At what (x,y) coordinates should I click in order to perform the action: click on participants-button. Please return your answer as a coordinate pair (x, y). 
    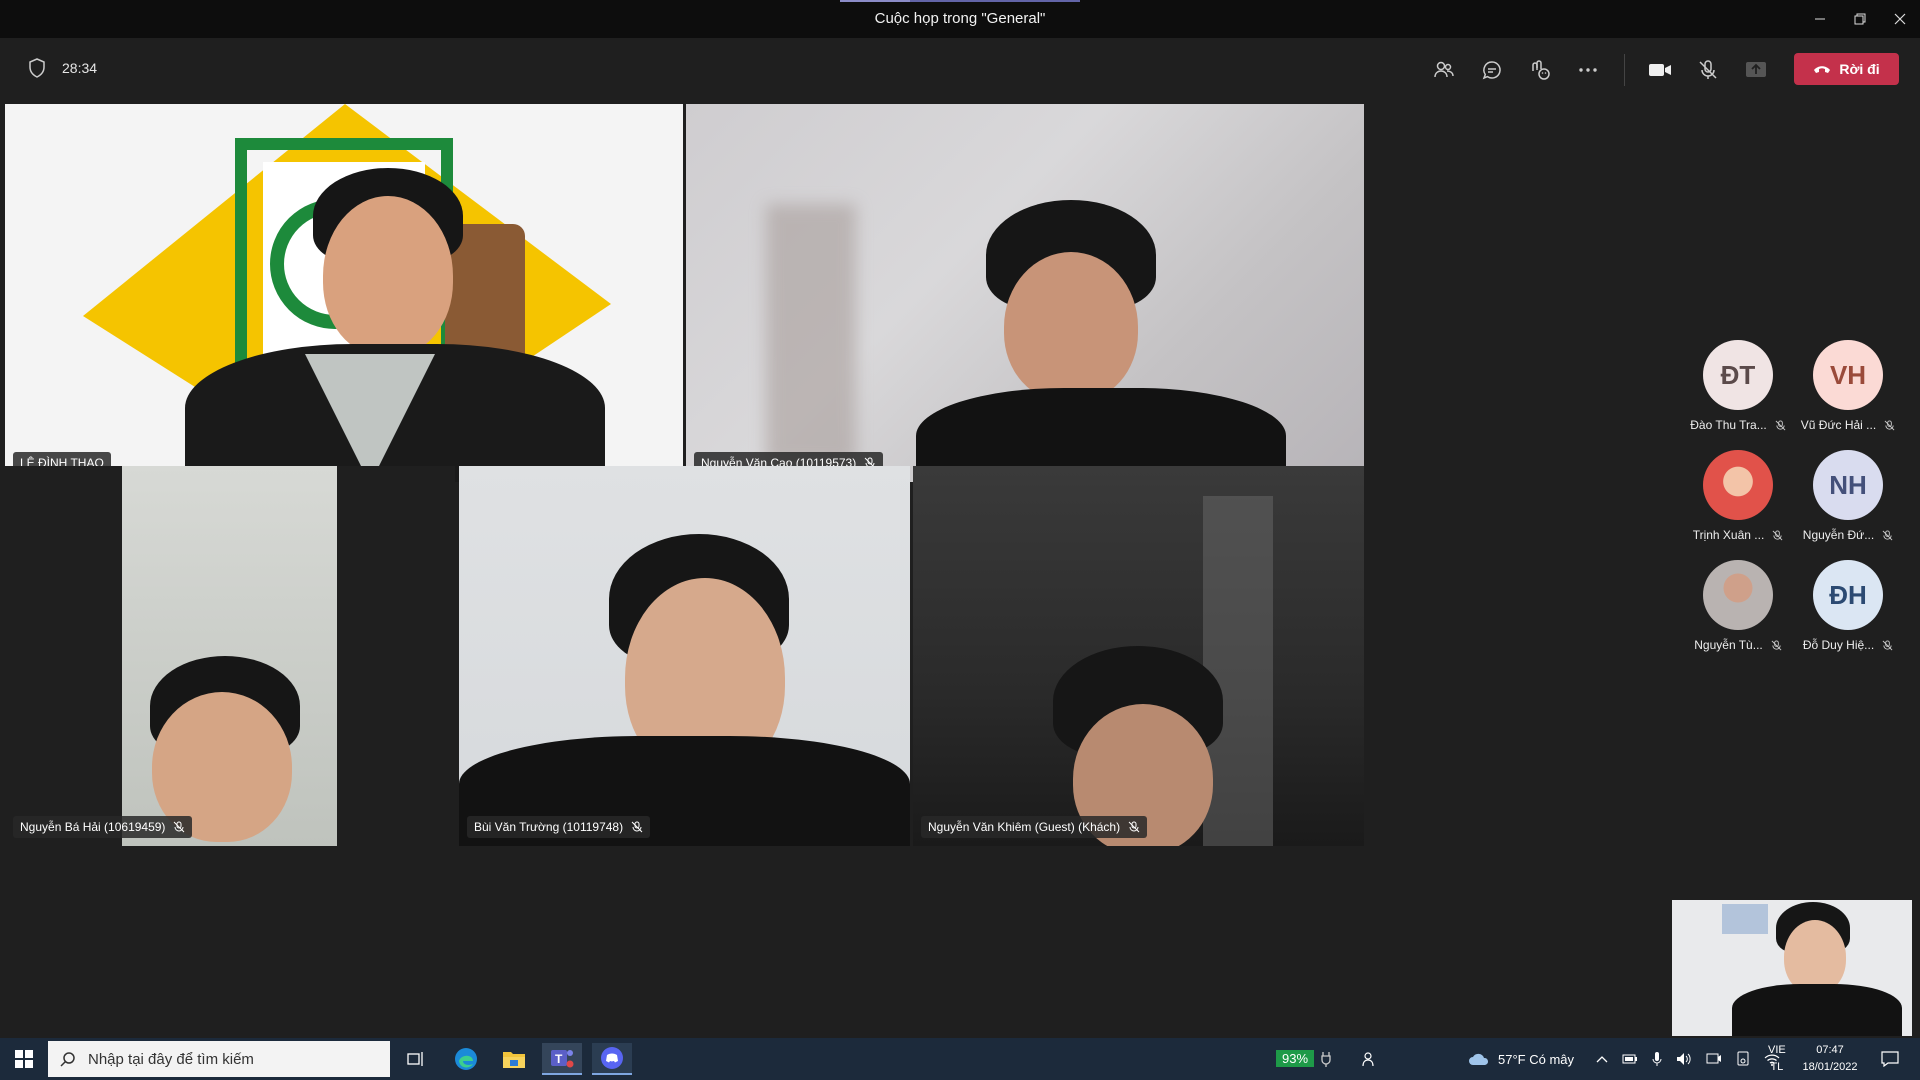
    Looking at the image, I should click on (1444, 70).